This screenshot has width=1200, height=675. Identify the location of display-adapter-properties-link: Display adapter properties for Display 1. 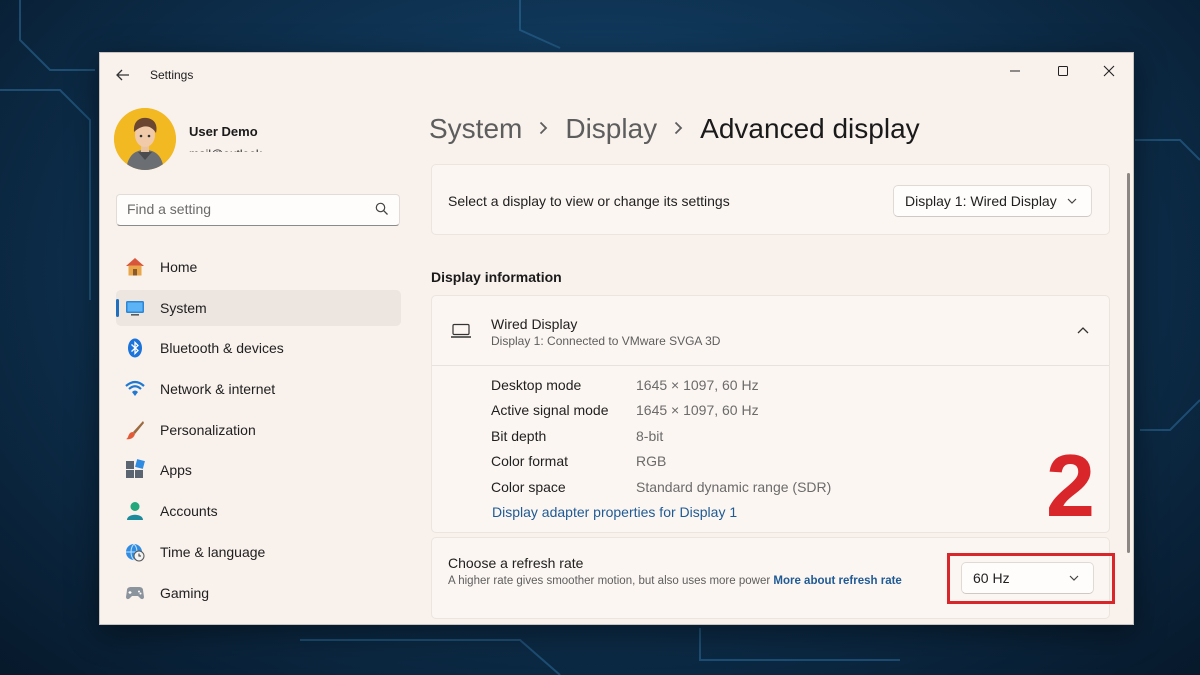
(614, 512).